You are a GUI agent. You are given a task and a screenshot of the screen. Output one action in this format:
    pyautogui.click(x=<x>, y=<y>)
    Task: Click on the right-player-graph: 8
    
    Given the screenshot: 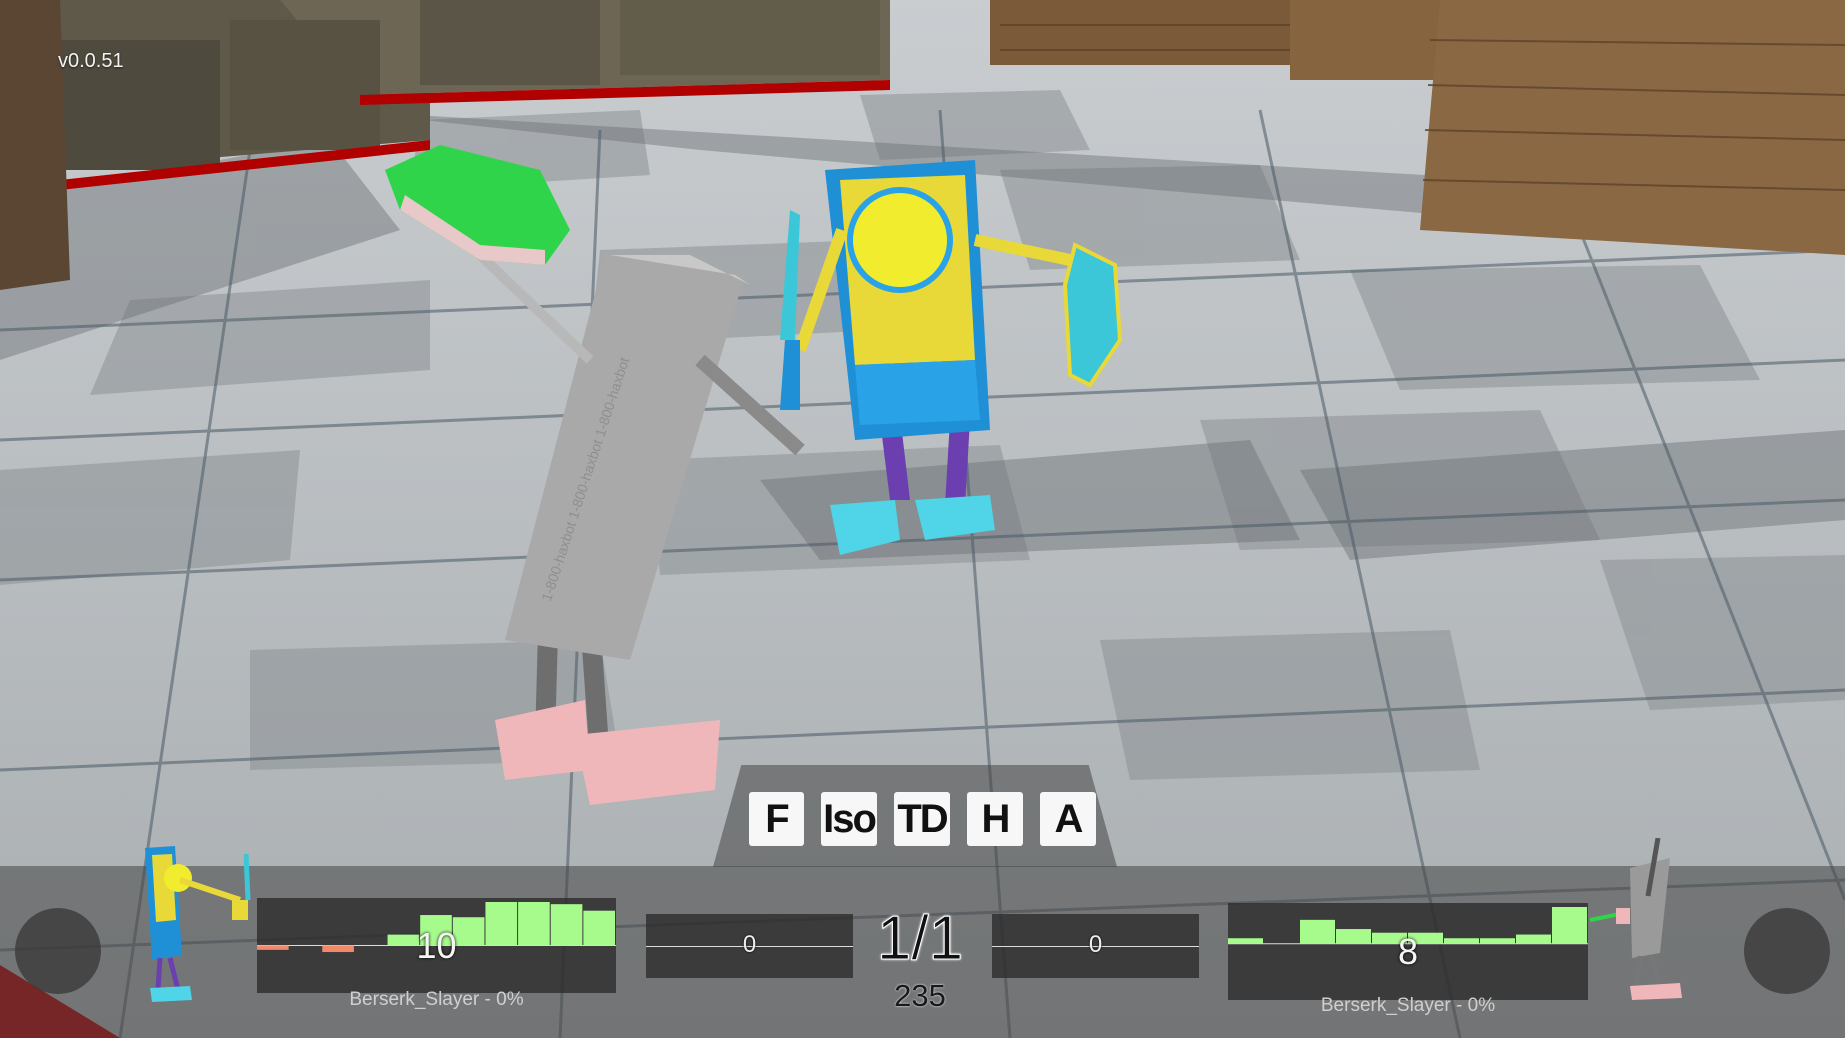 What is the action you would take?
    pyautogui.click(x=1408, y=951)
    